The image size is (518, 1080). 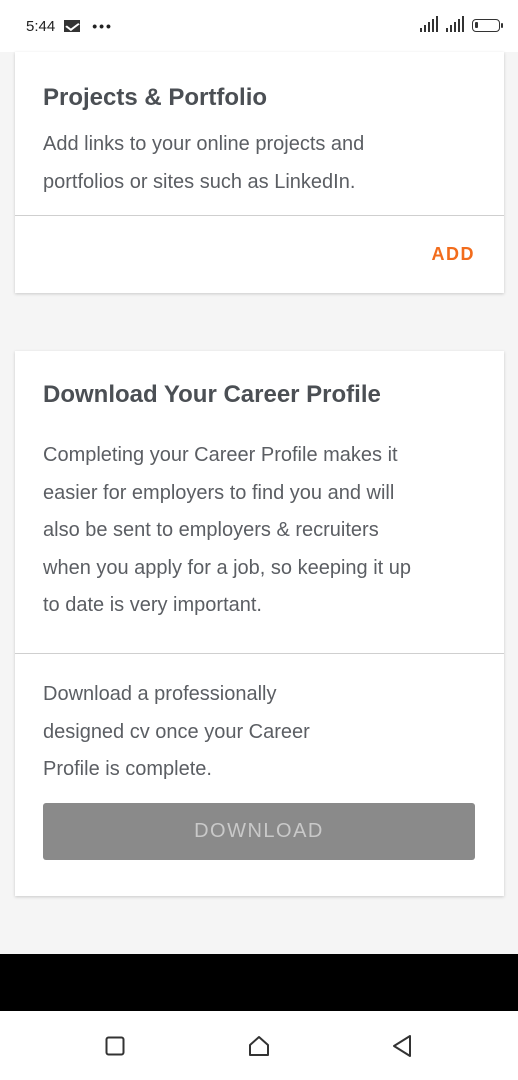 I want to click on more-notifications-icon: •••, so click(x=102, y=26).